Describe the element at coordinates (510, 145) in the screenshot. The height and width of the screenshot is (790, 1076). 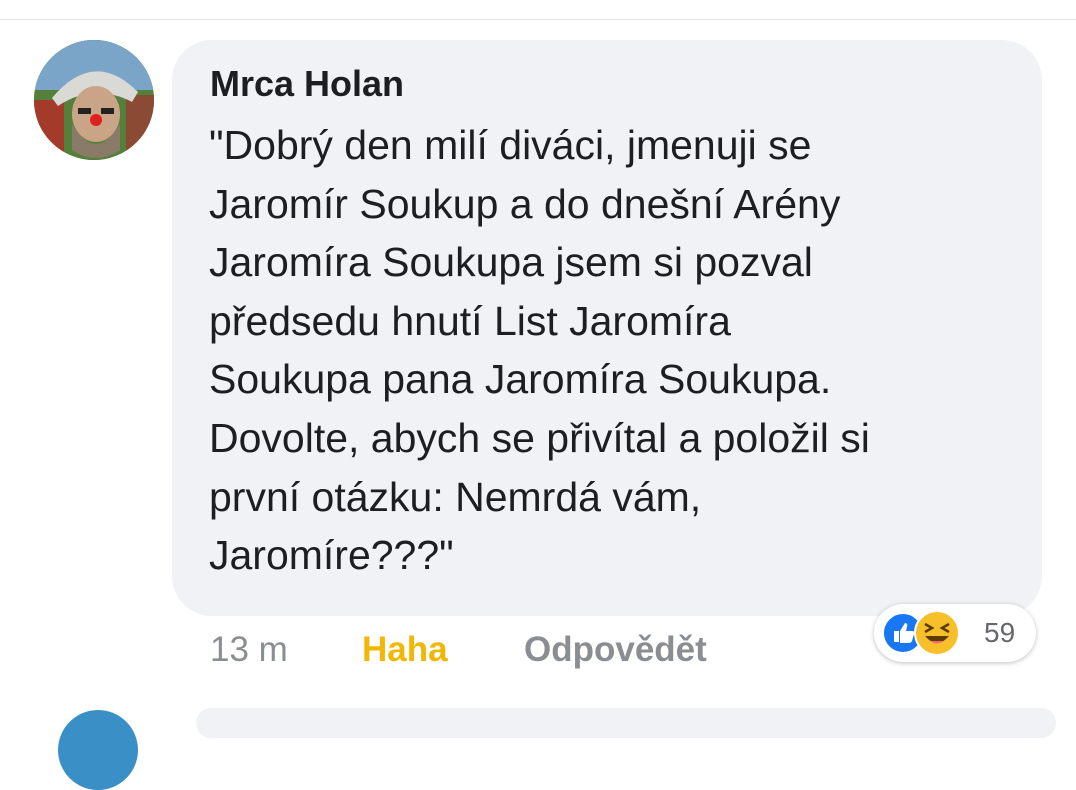
I see `comment-text-line: "Dobrý den milí diváci, jmenuji se` at that location.